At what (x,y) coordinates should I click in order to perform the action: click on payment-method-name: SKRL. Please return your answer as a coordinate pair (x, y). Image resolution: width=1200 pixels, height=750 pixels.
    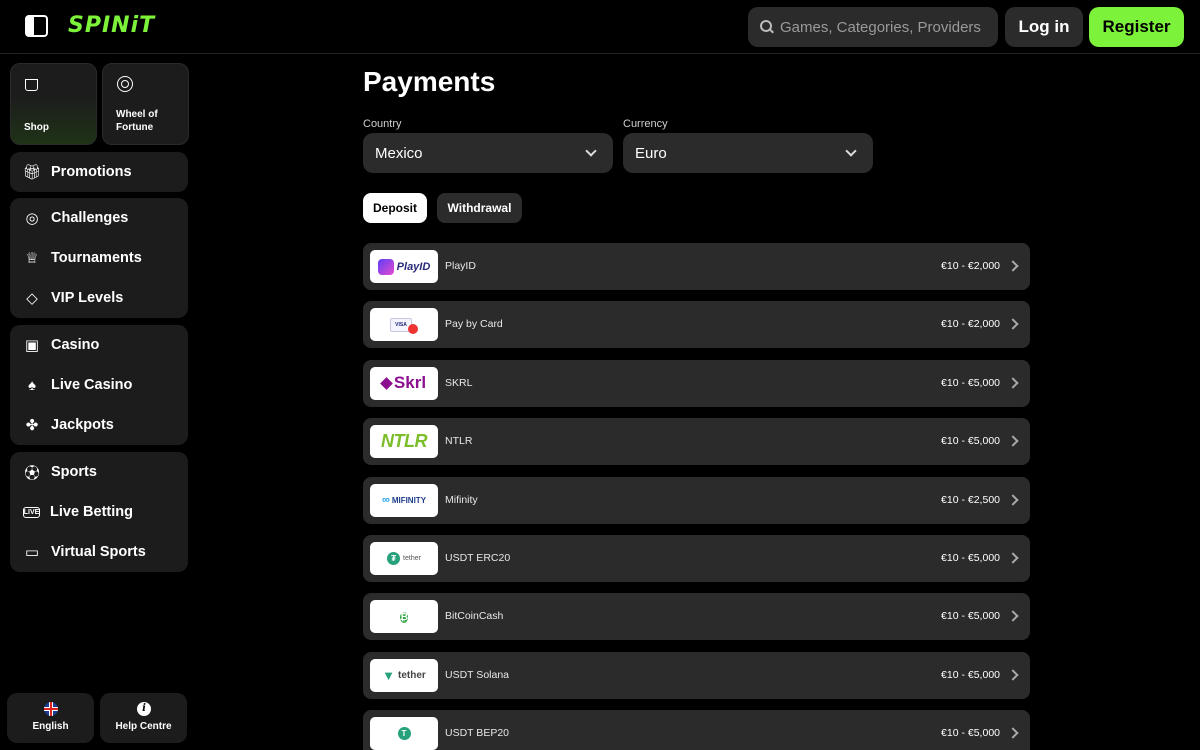
    Looking at the image, I should click on (459, 382).